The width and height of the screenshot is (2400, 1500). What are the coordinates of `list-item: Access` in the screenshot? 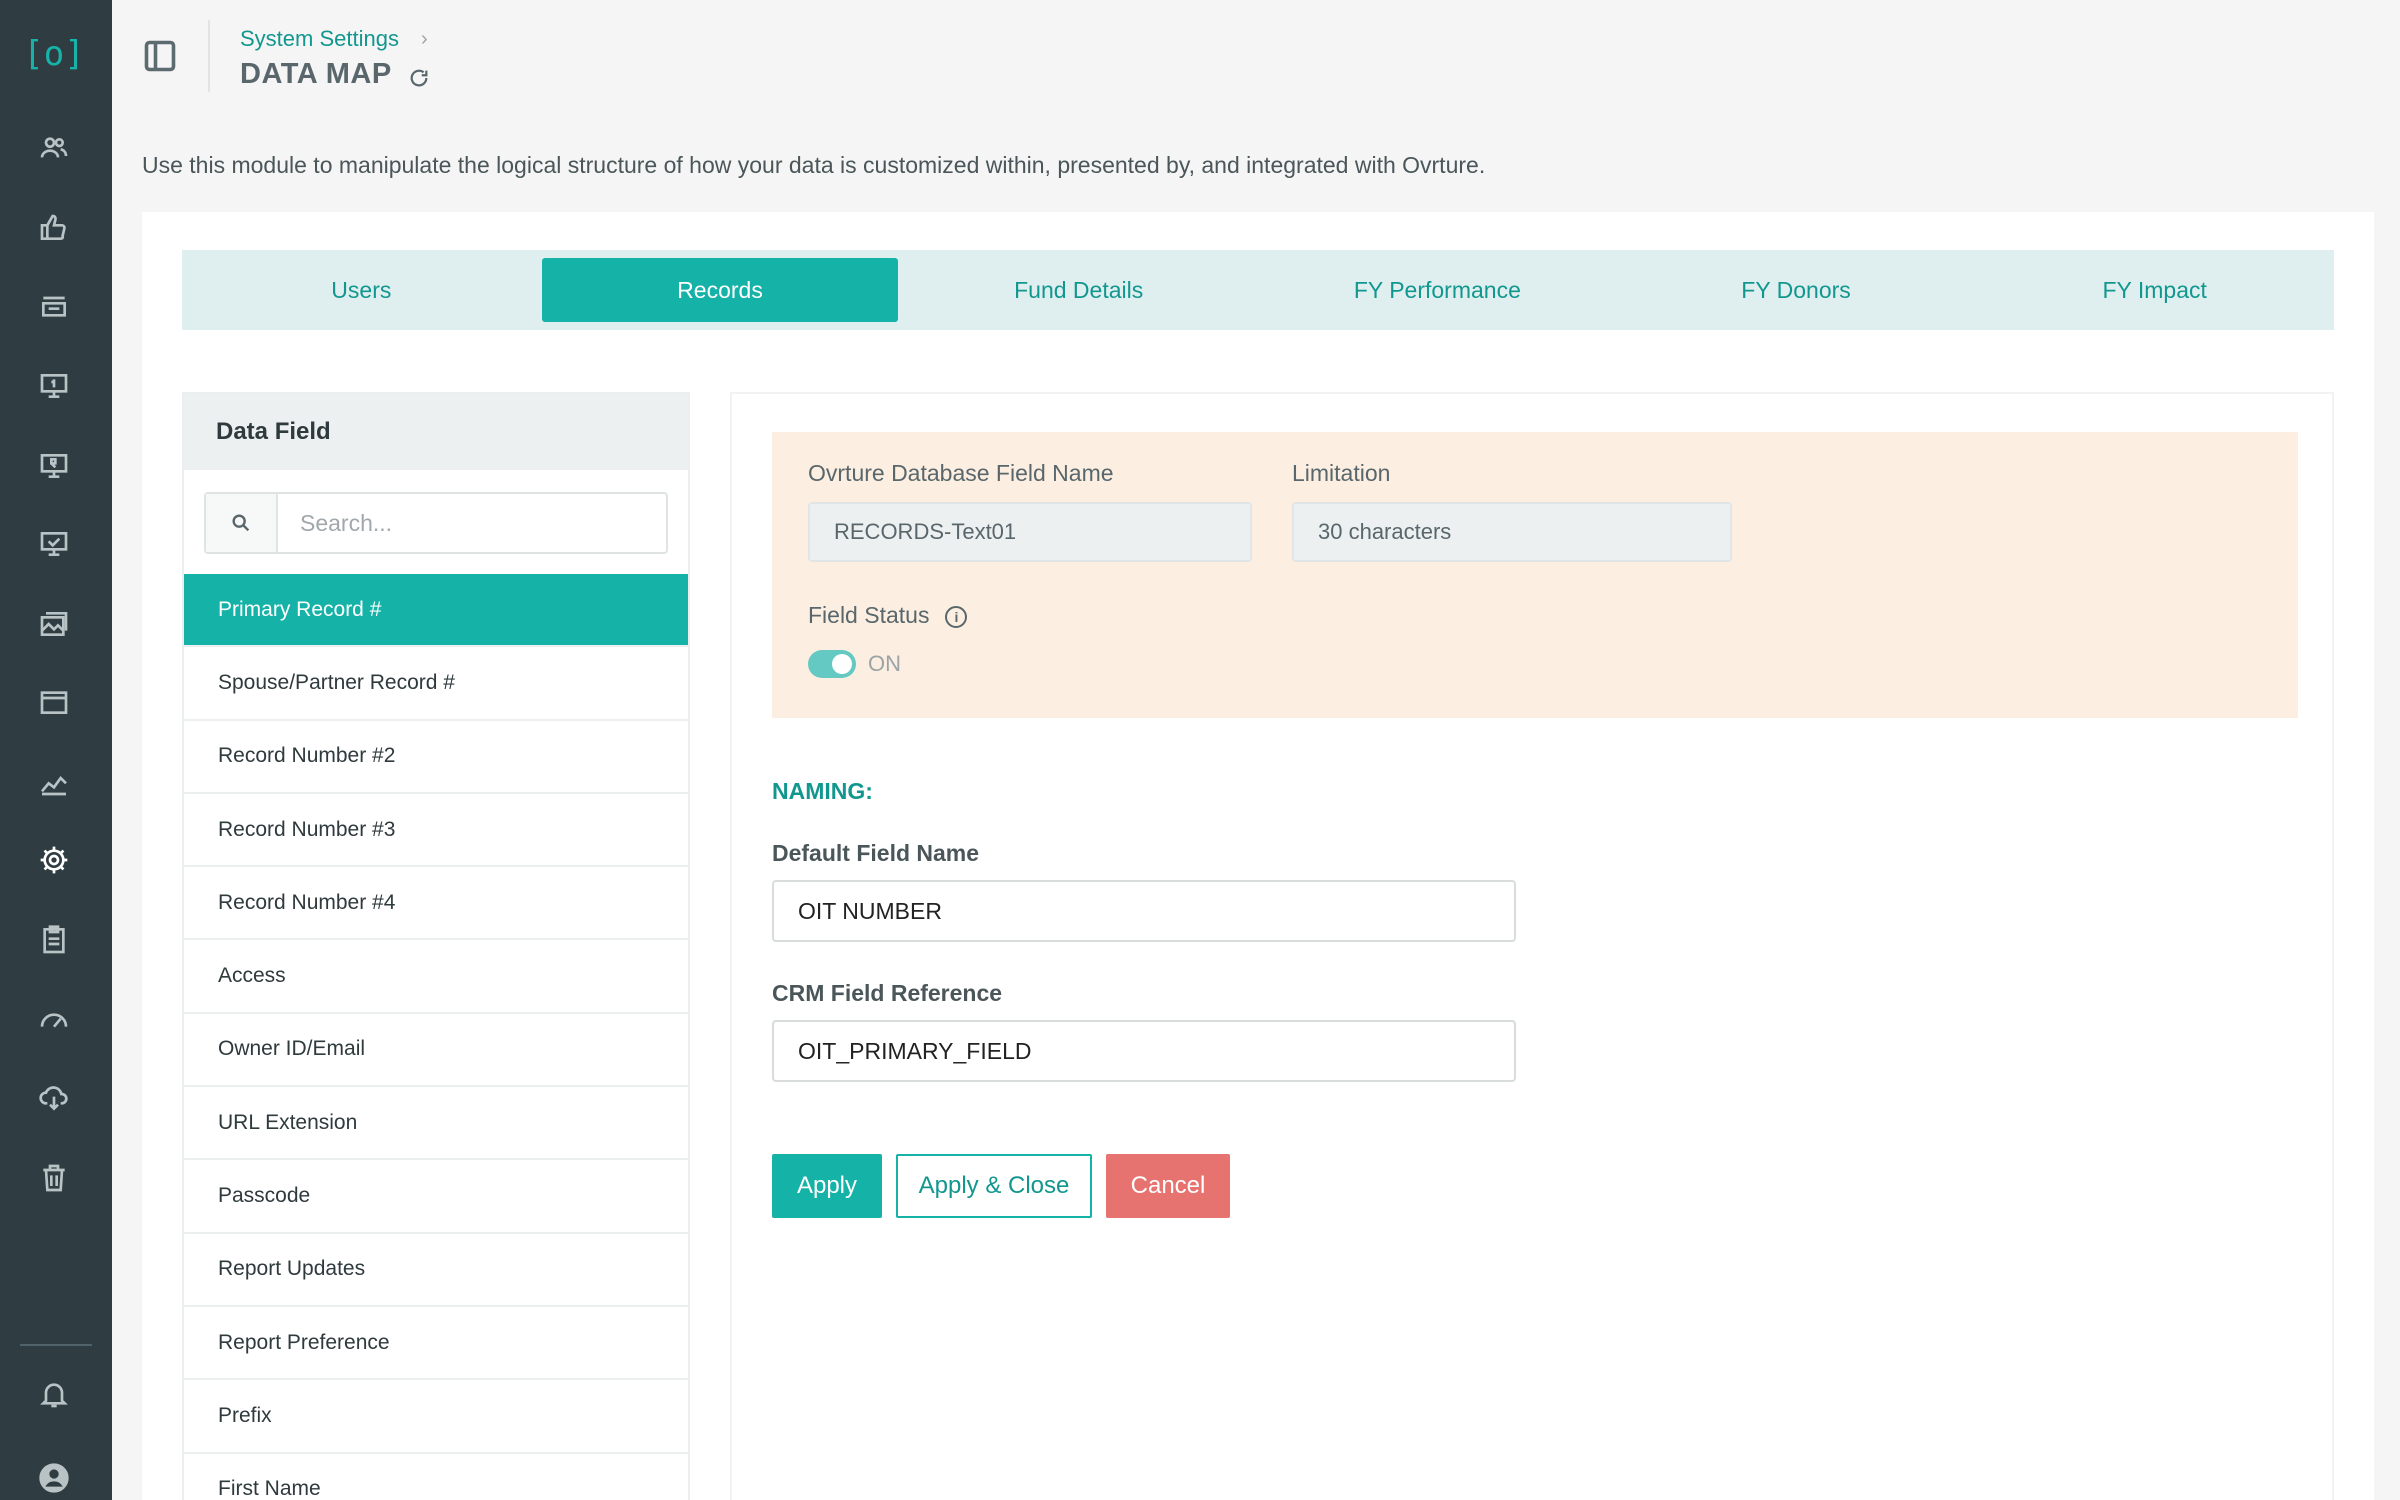 It's located at (436, 977).